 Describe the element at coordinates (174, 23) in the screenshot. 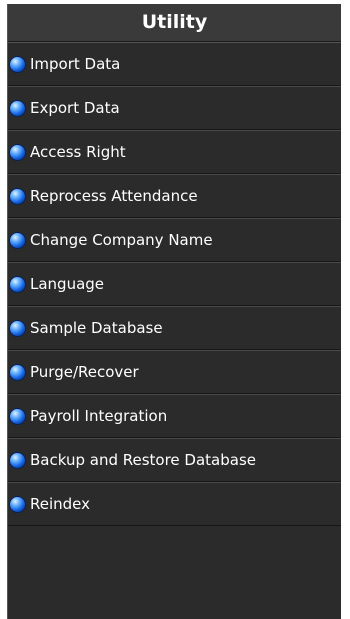

I see `panel-title: Utility` at that location.